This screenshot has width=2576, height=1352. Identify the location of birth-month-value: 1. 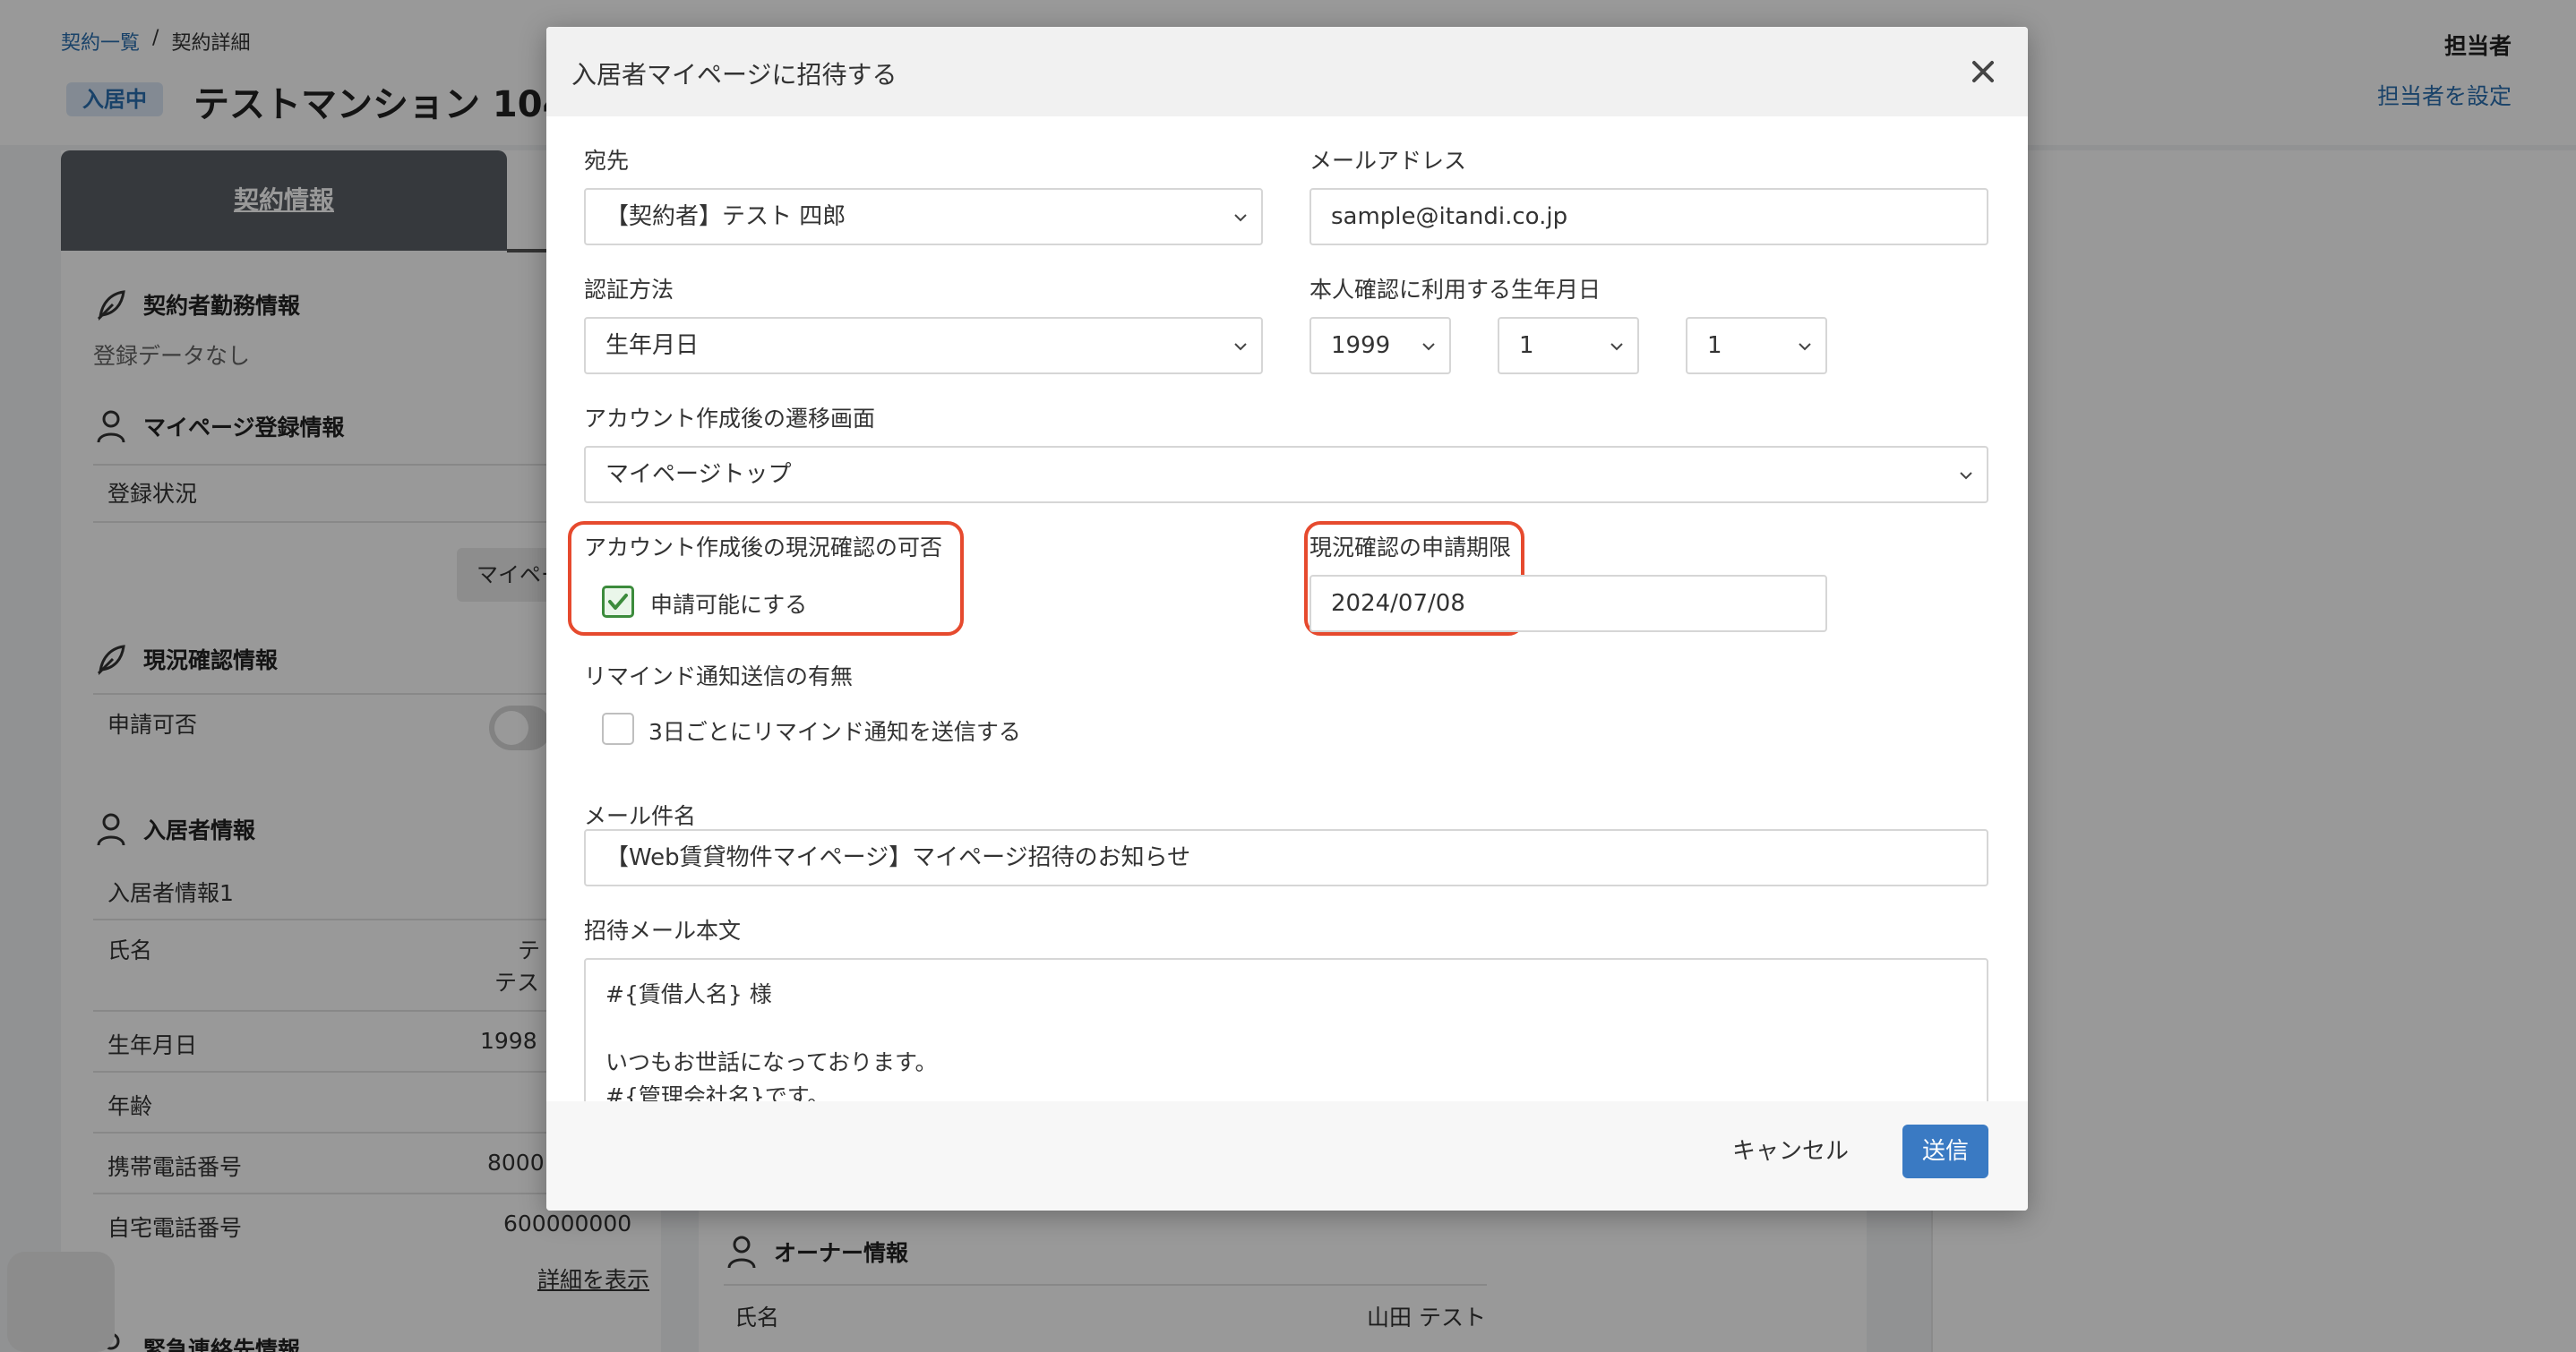
(1526, 345).